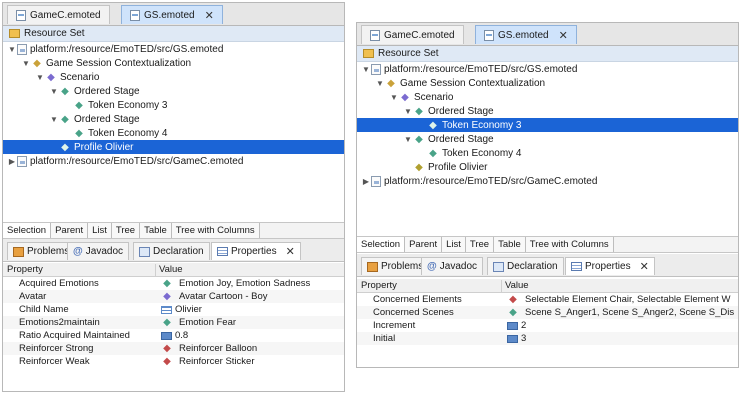  Describe the element at coordinates (51, 77) in the screenshot. I see `purple-diamond-icon: ◆` at that location.